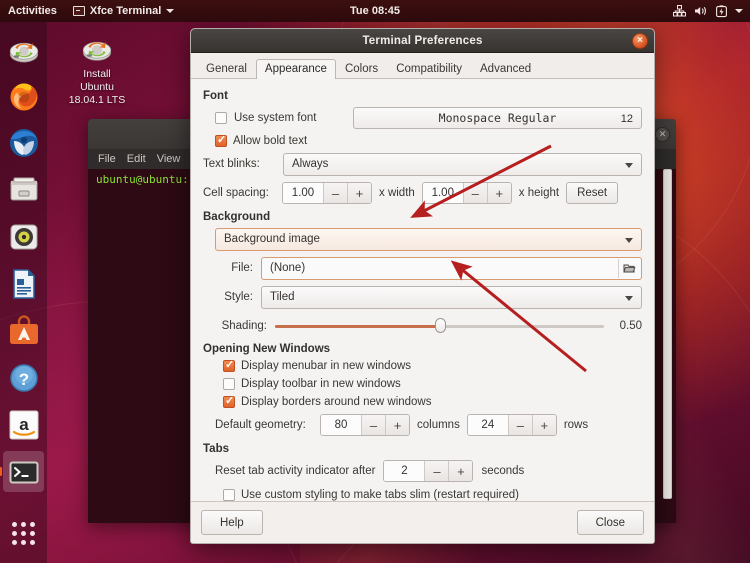 Image resolution: width=750 pixels, height=563 pixels. I want to click on background-style-combo: Tiled, so click(451, 297).